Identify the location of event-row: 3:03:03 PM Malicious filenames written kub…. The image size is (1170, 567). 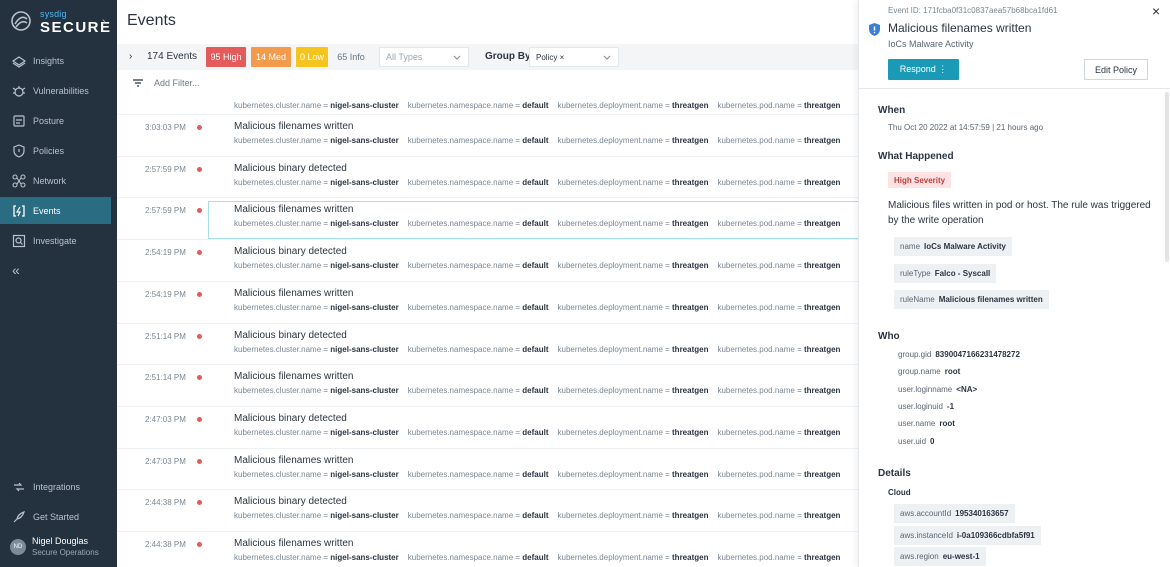
(487, 134).